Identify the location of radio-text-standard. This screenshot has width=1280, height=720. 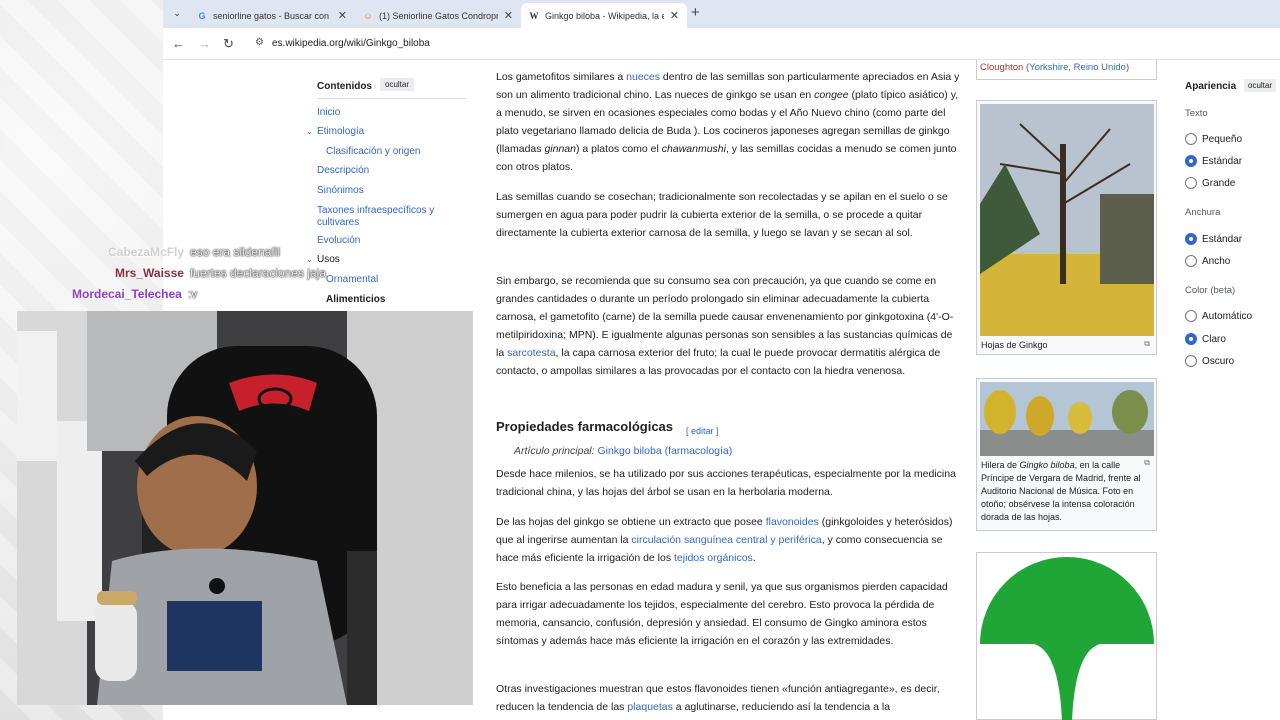
(1191, 161).